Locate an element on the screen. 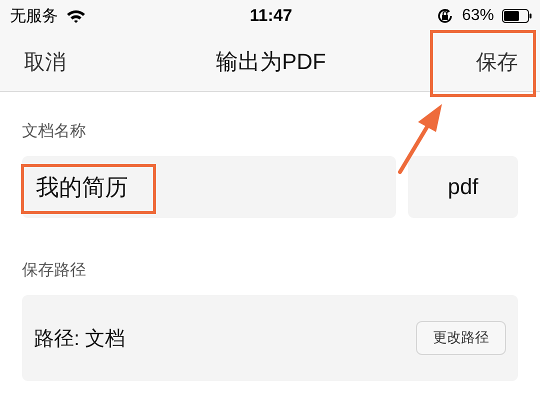 Image resolution: width=540 pixels, height=416 pixels. save-button: 保存 is located at coordinates (497, 62).